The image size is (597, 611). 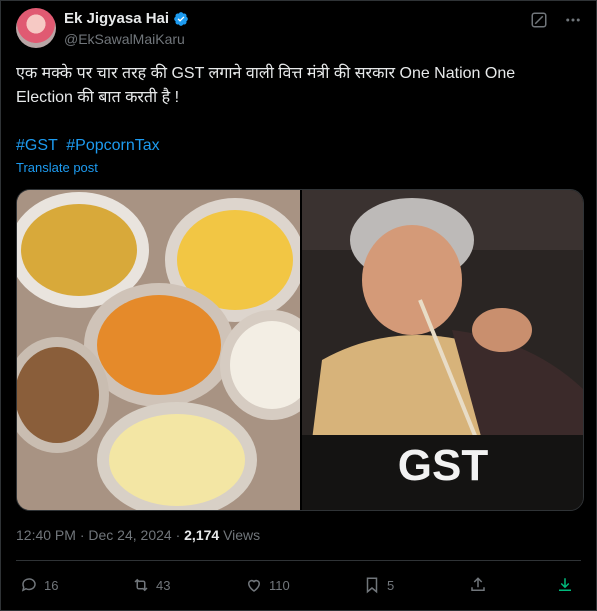 I want to click on download-icon, so click(x=565, y=584).